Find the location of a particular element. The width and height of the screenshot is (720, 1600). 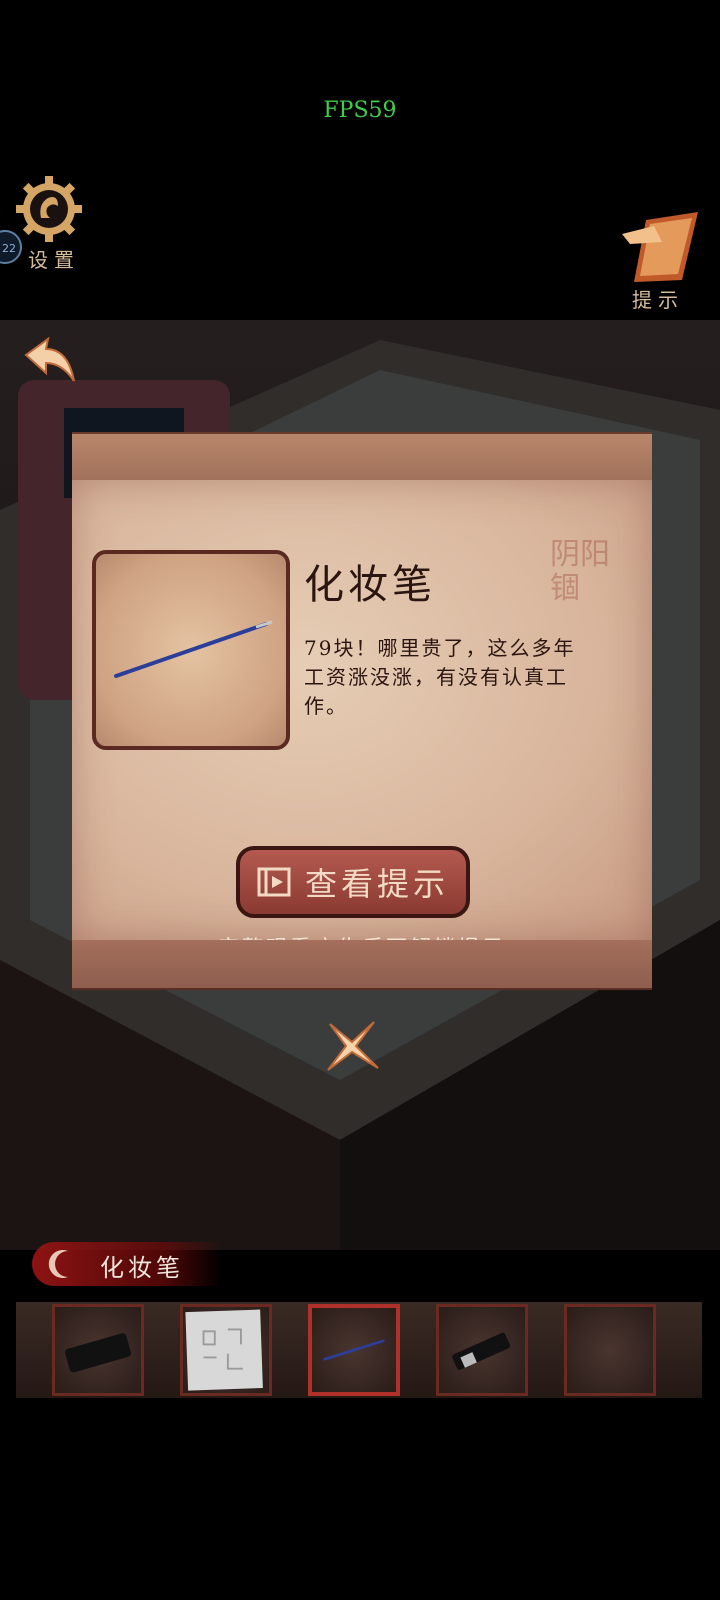

inventory-slot-phone is located at coordinates (98, 1350).